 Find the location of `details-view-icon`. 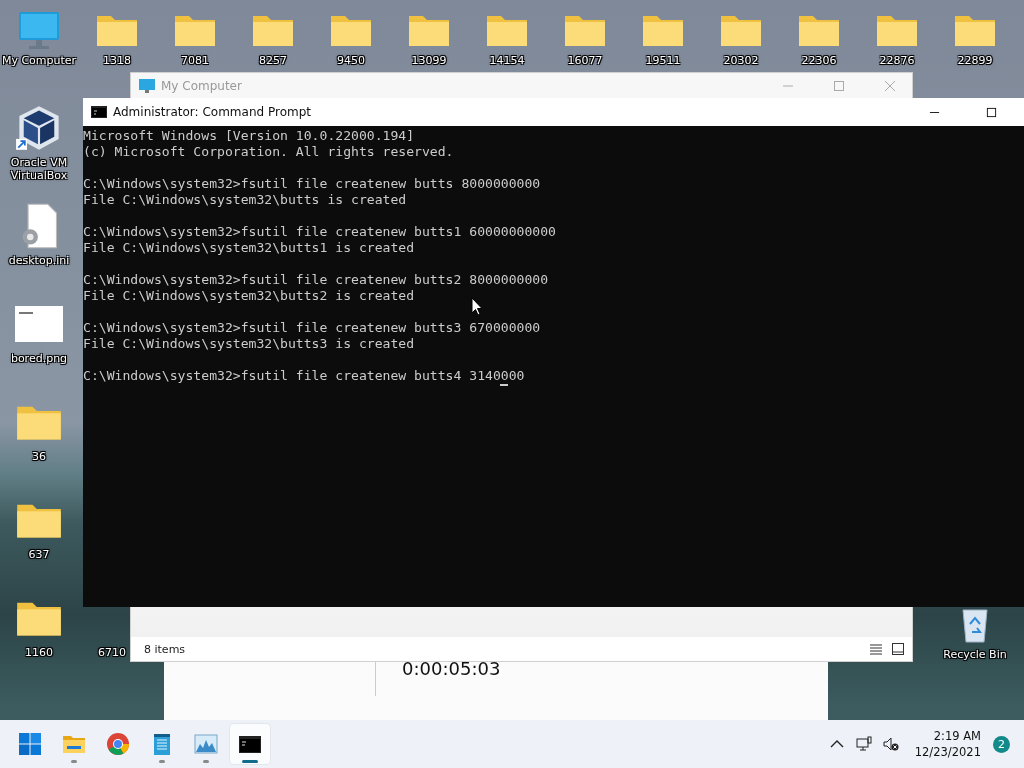

details-view-icon is located at coordinates (876, 649).